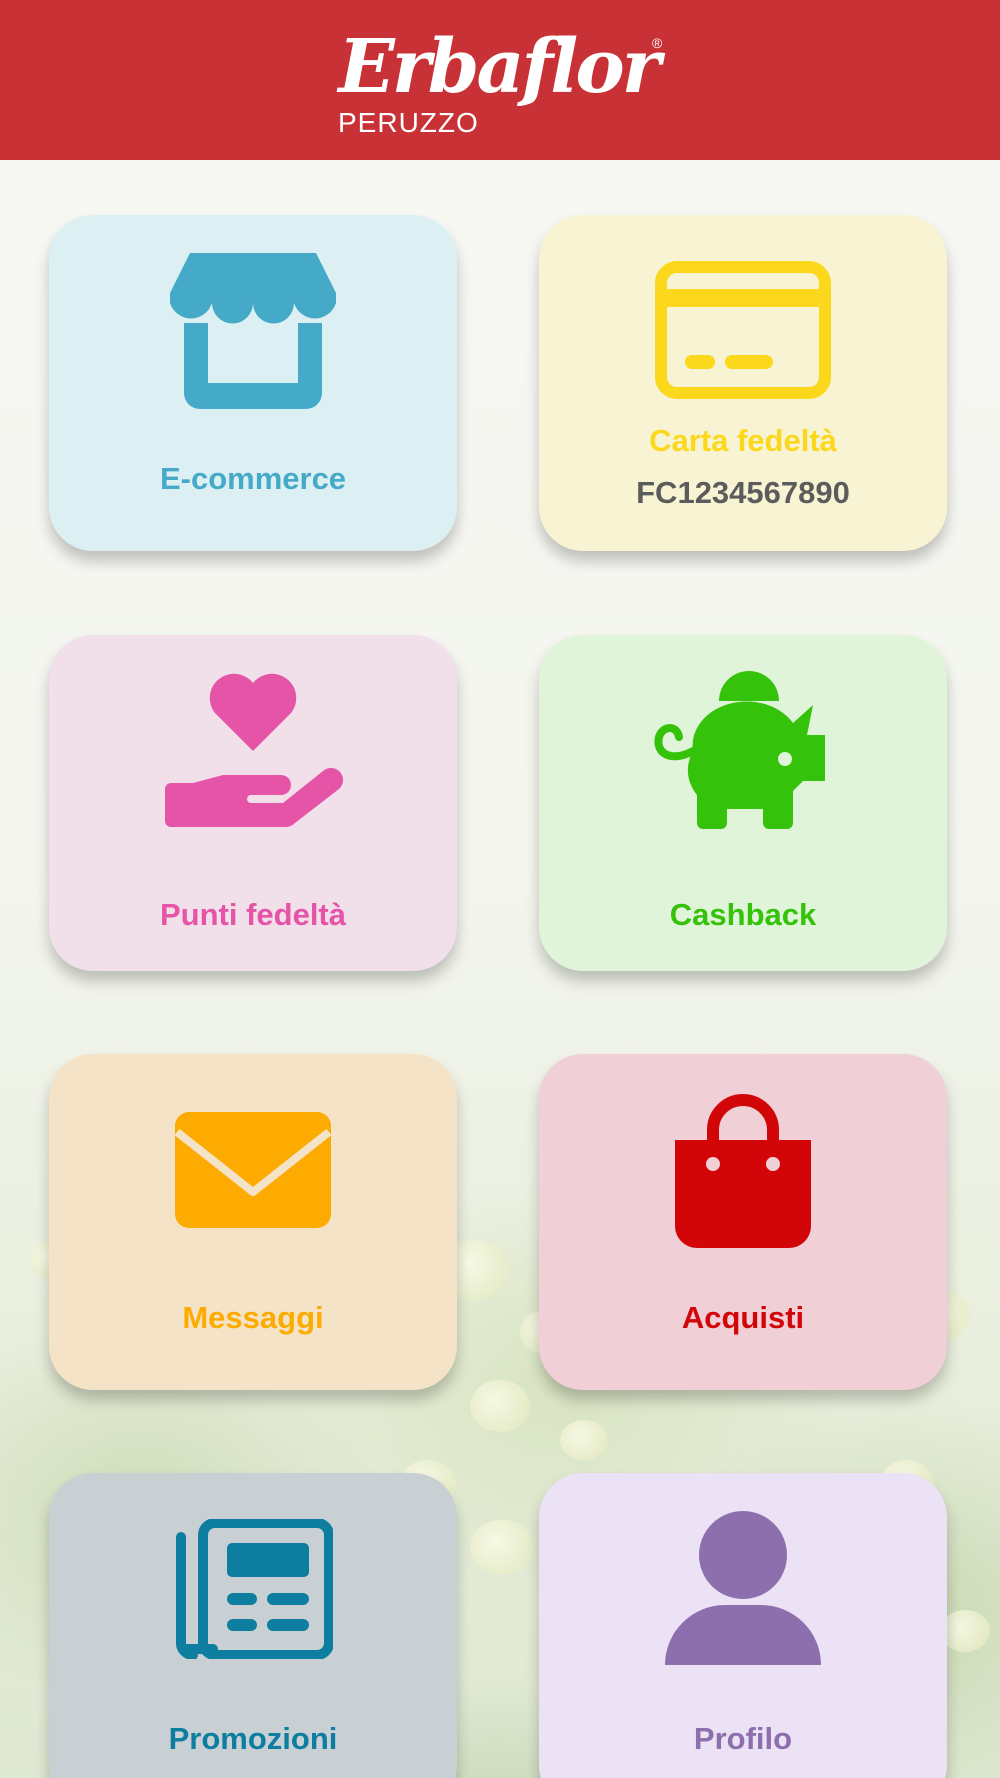  I want to click on credit-card-icon, so click(743, 330).